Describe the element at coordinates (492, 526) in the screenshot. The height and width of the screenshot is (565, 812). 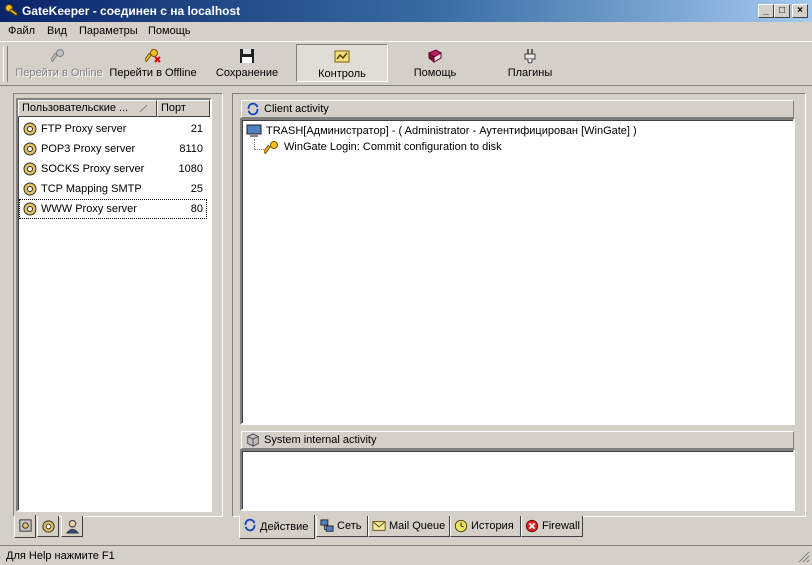
I see `tab-history-label: История` at that location.